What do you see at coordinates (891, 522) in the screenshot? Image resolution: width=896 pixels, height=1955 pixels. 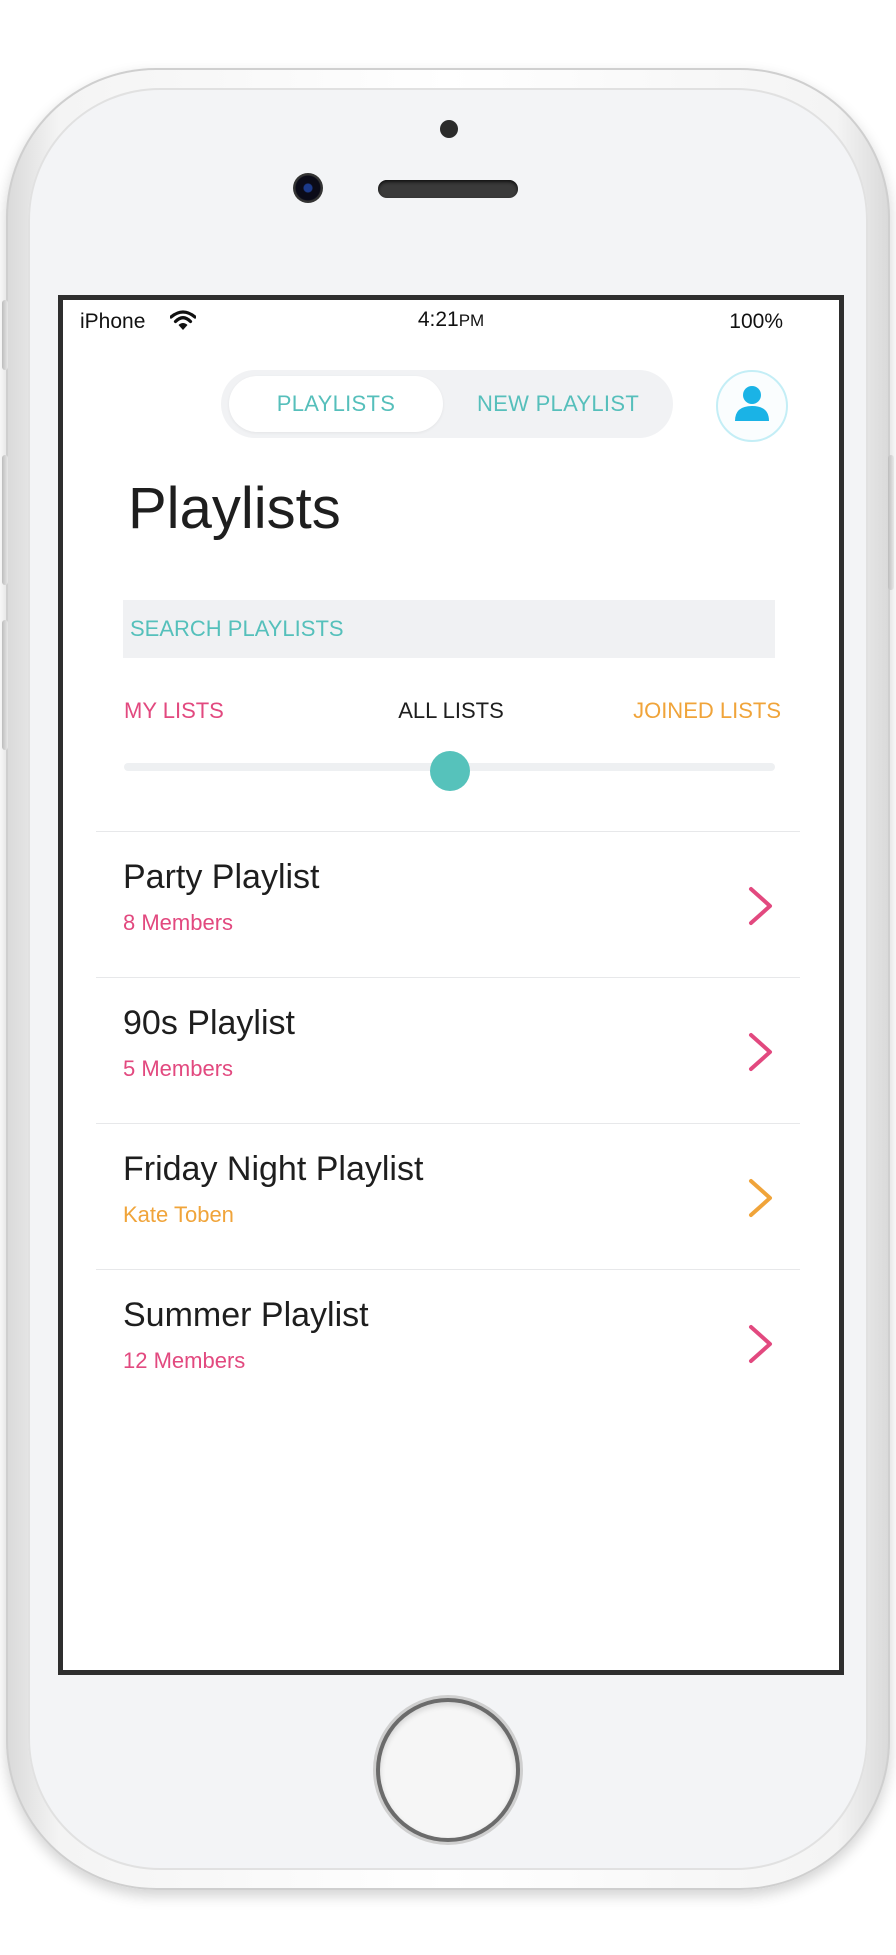 I see `power-button` at bounding box center [891, 522].